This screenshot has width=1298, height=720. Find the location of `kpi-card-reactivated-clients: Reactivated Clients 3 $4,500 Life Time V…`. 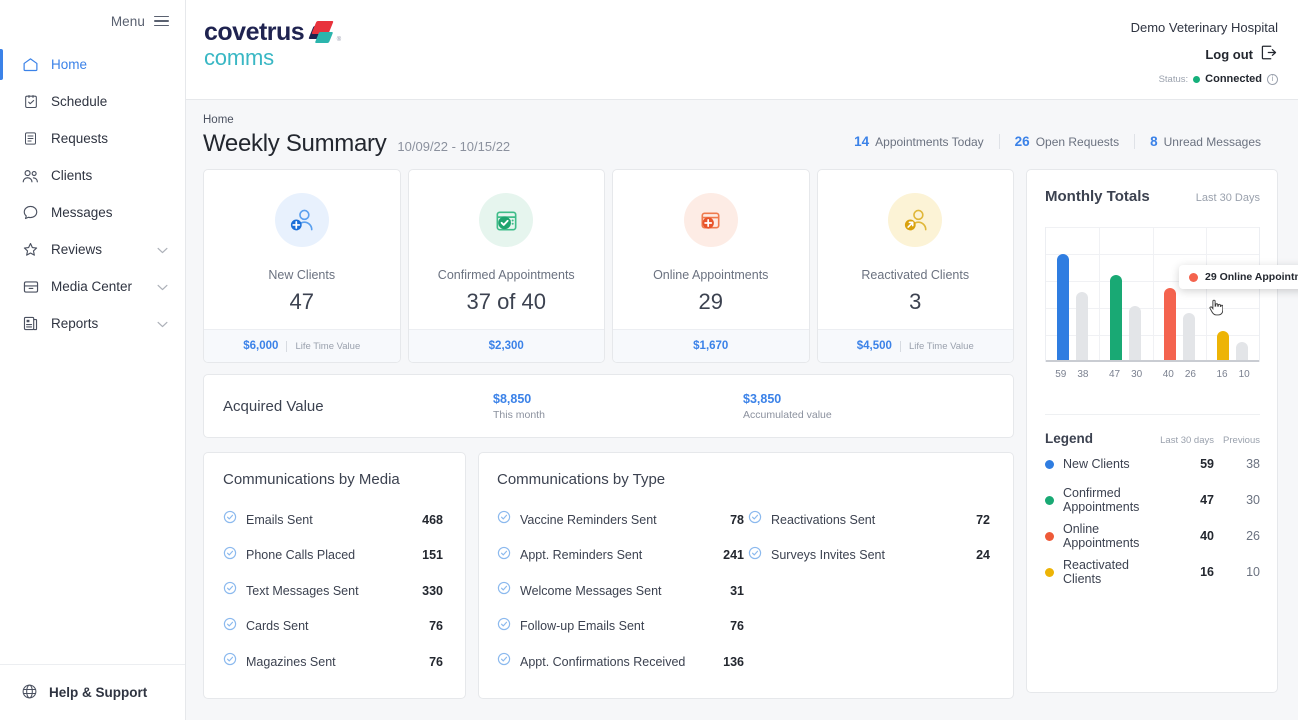

kpi-card-reactivated-clients: Reactivated Clients 3 $4,500 Life Time V… is located at coordinates (915, 266).